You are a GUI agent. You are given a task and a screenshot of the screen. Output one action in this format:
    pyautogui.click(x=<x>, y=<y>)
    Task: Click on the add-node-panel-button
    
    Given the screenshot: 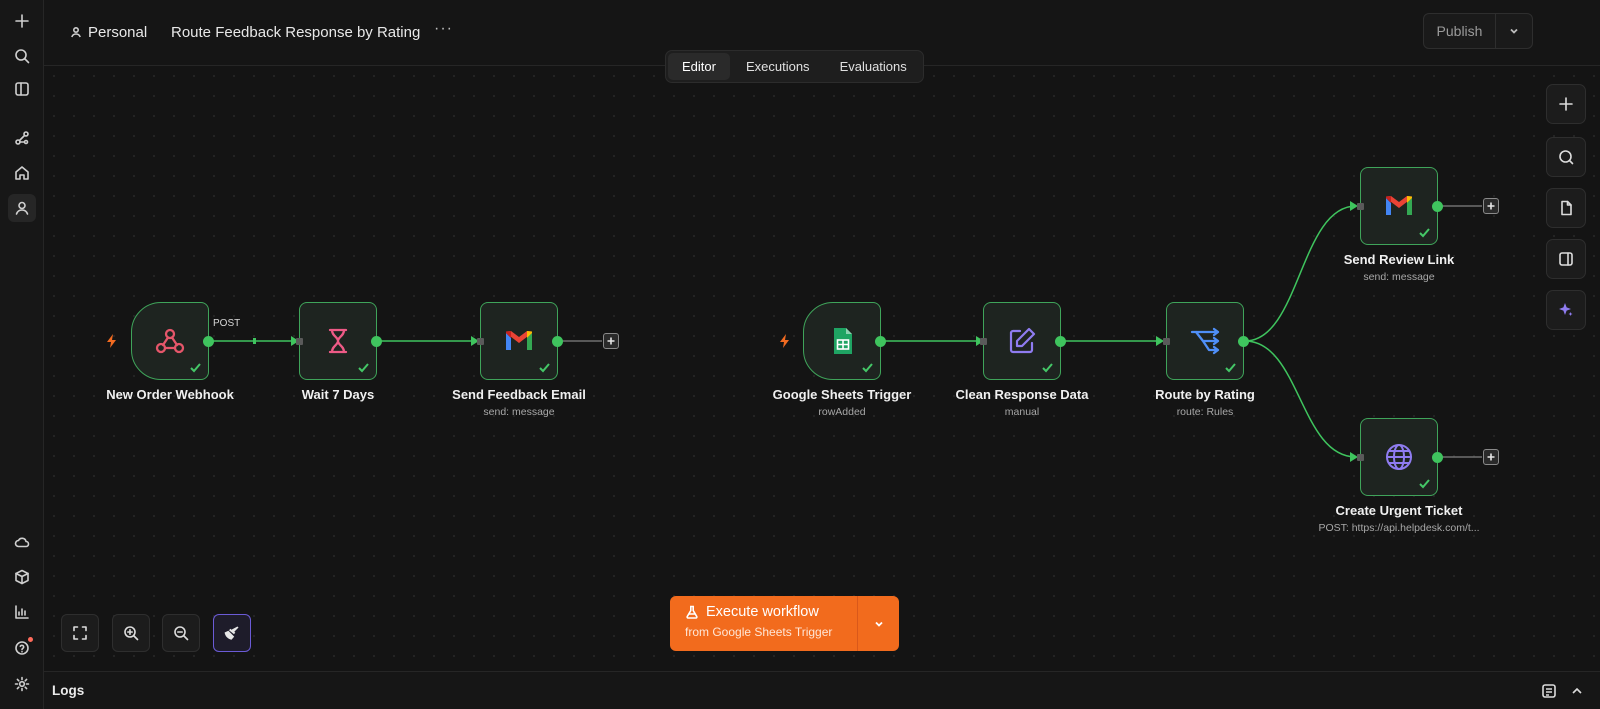 What is the action you would take?
    pyautogui.click(x=1566, y=104)
    